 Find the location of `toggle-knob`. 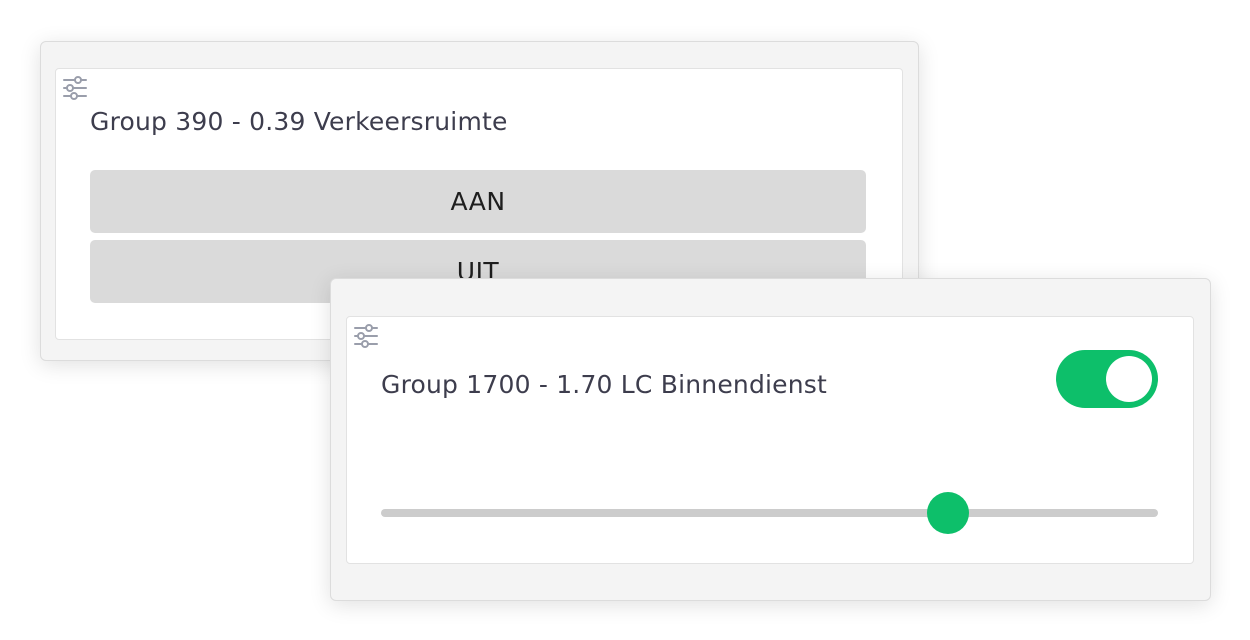

toggle-knob is located at coordinates (1129, 379).